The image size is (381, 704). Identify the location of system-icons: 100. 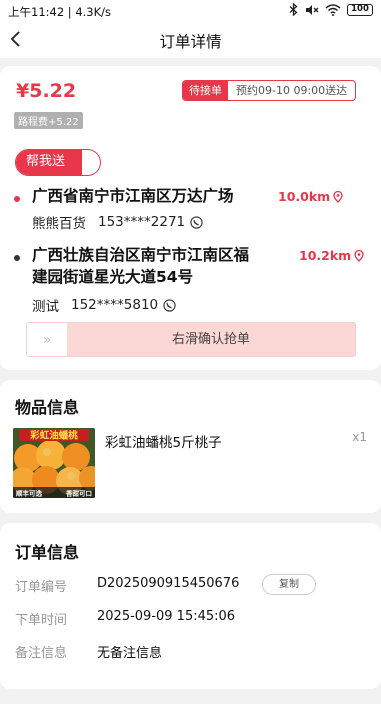
(331, 9).